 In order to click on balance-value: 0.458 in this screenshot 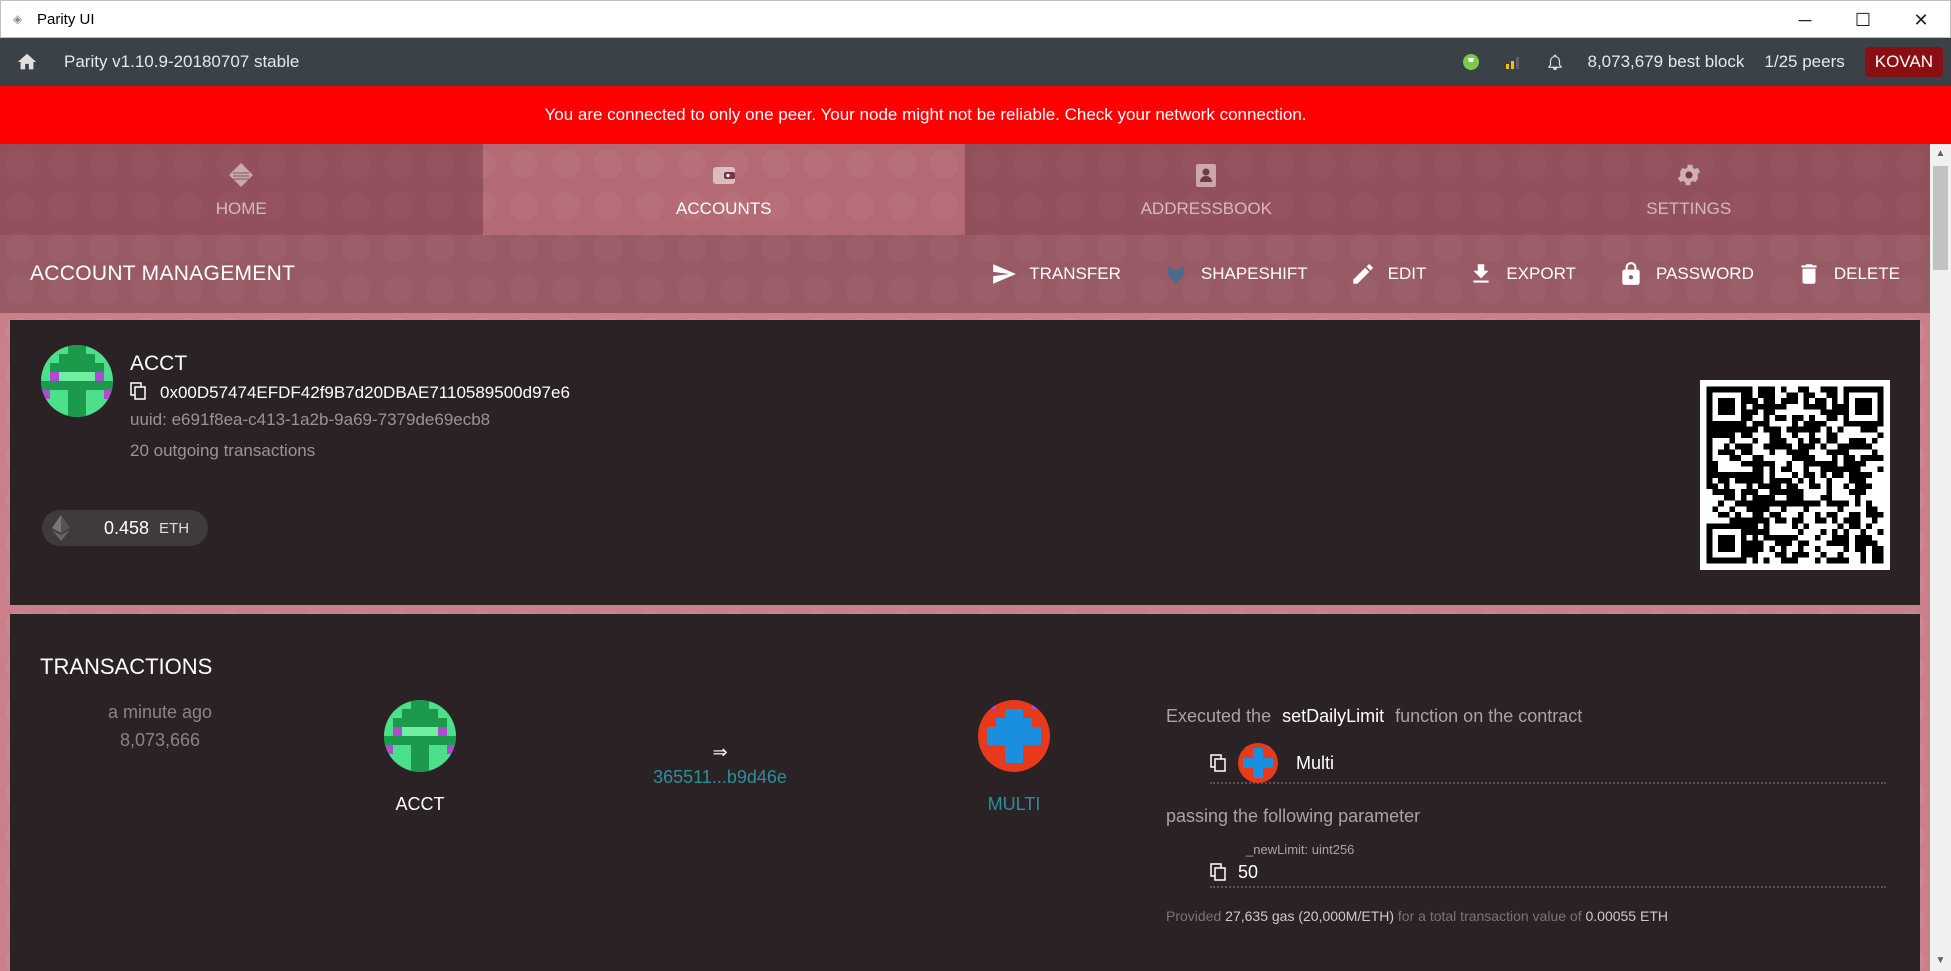, I will do `click(127, 527)`.